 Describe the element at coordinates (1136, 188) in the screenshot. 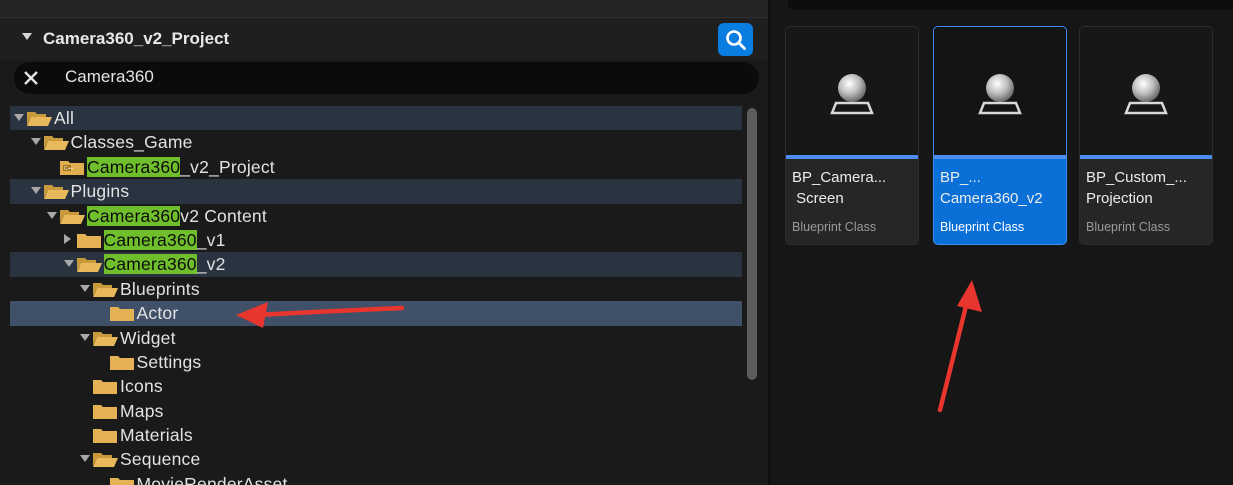

I see `asset-name: BP_Custom_... Projection` at that location.